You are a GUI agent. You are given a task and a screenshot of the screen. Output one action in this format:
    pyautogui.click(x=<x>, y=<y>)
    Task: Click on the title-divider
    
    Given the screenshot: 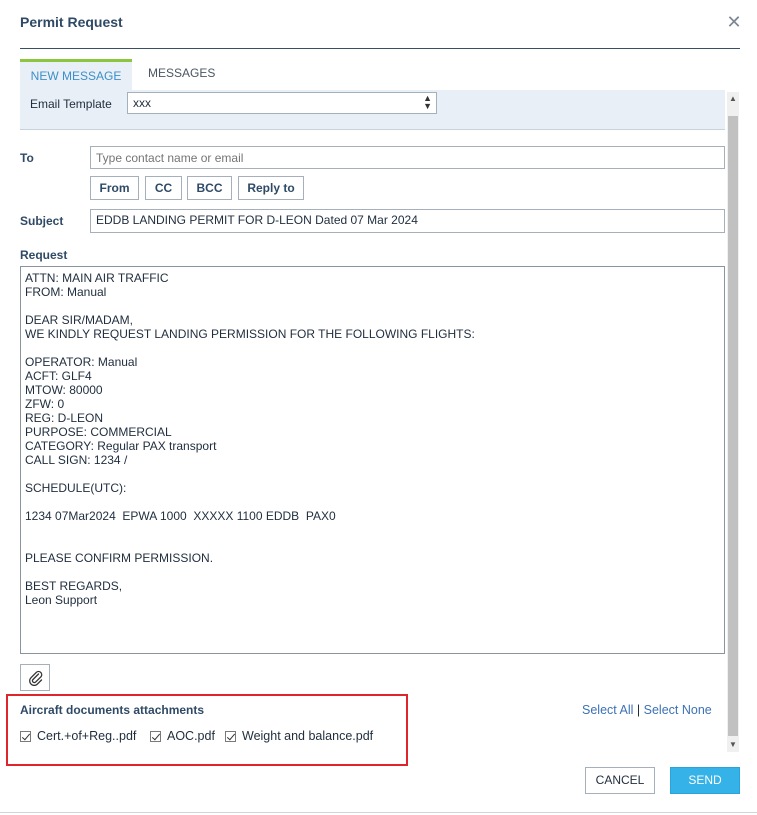 What is the action you would take?
    pyautogui.click(x=380, y=48)
    